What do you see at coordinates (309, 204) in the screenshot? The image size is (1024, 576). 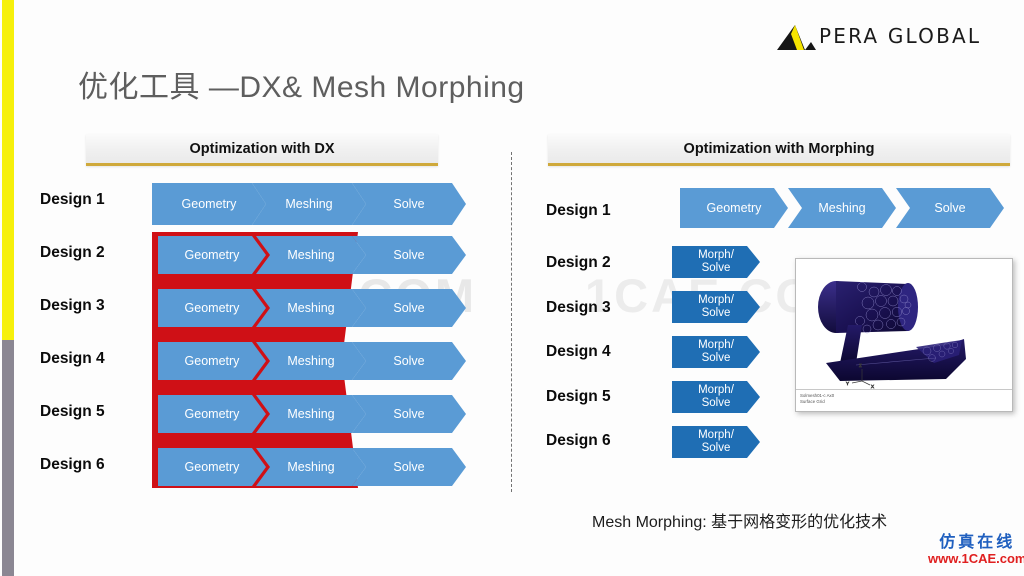 I see `left-step-meshing-1: Meshing` at bounding box center [309, 204].